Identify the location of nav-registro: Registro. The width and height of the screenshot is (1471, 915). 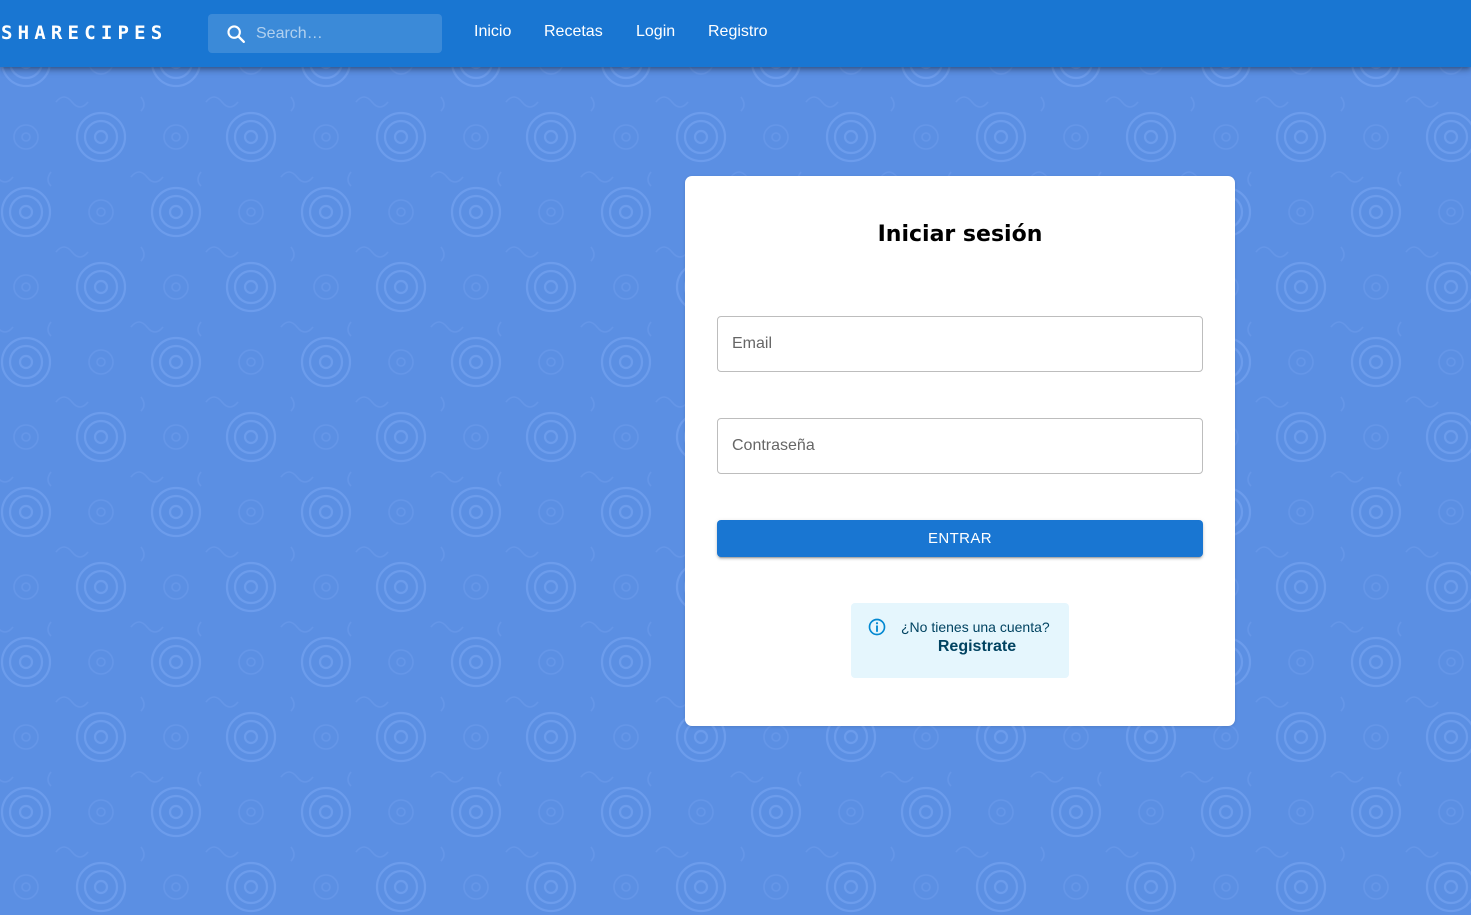
(738, 32).